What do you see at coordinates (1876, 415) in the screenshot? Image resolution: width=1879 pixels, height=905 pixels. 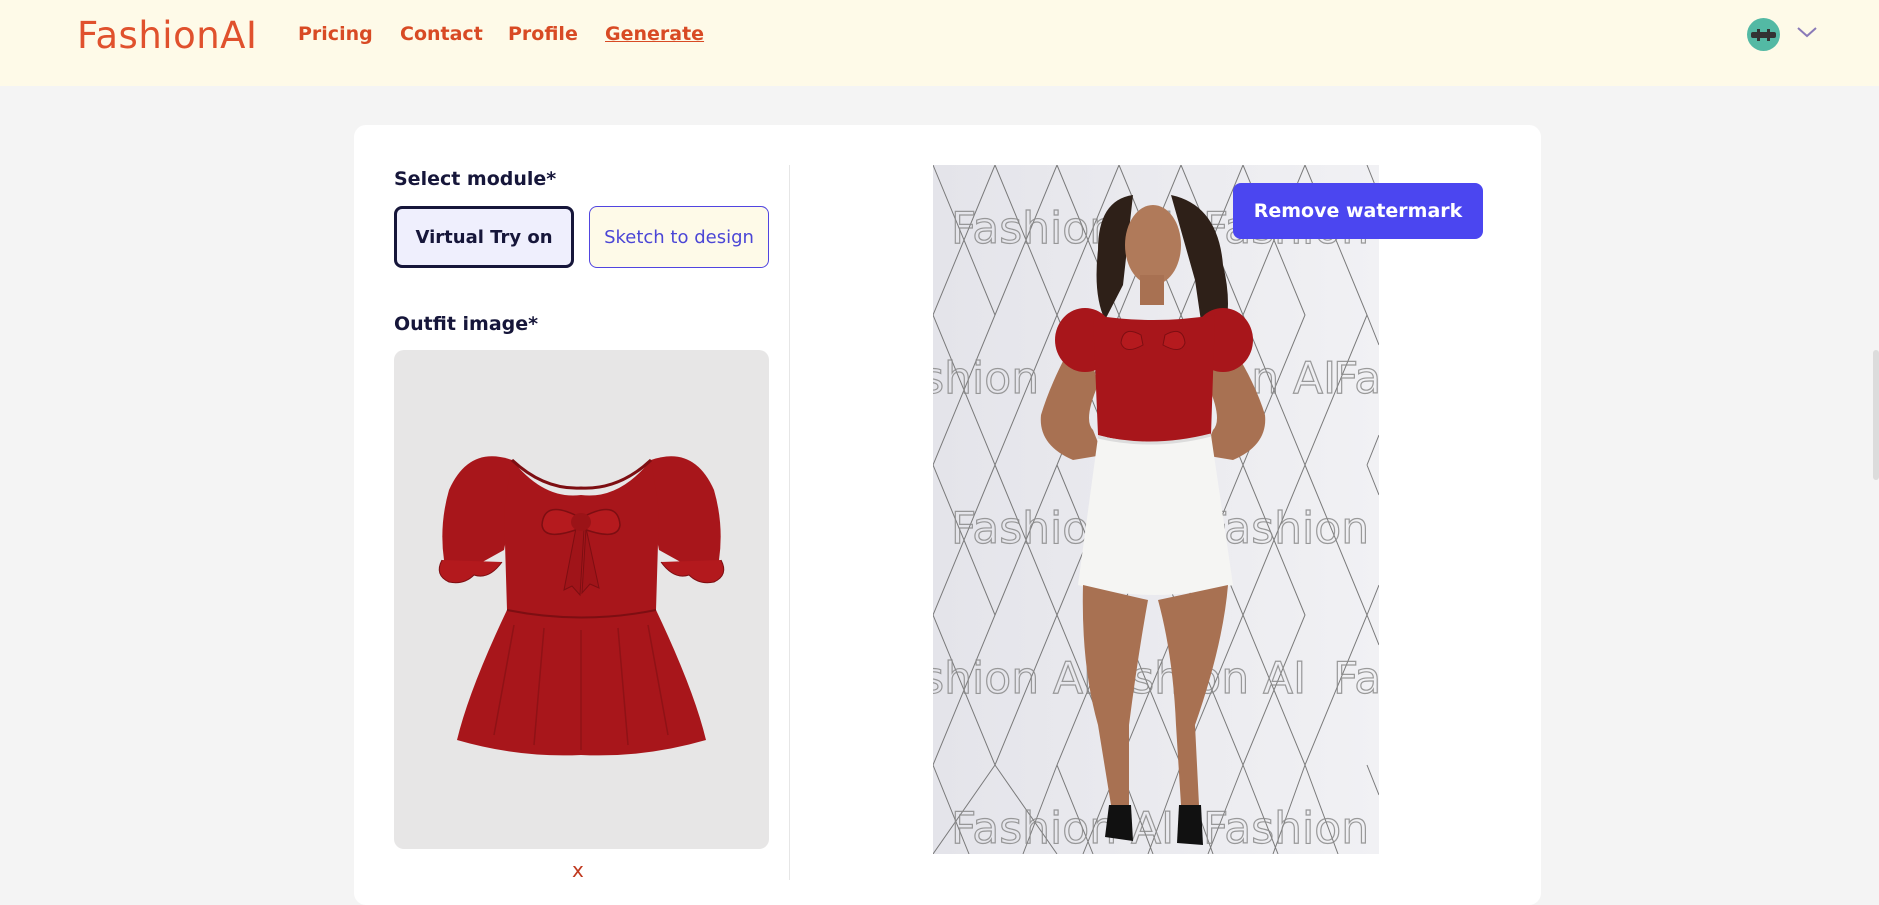 I see `page-scrollbar` at bounding box center [1876, 415].